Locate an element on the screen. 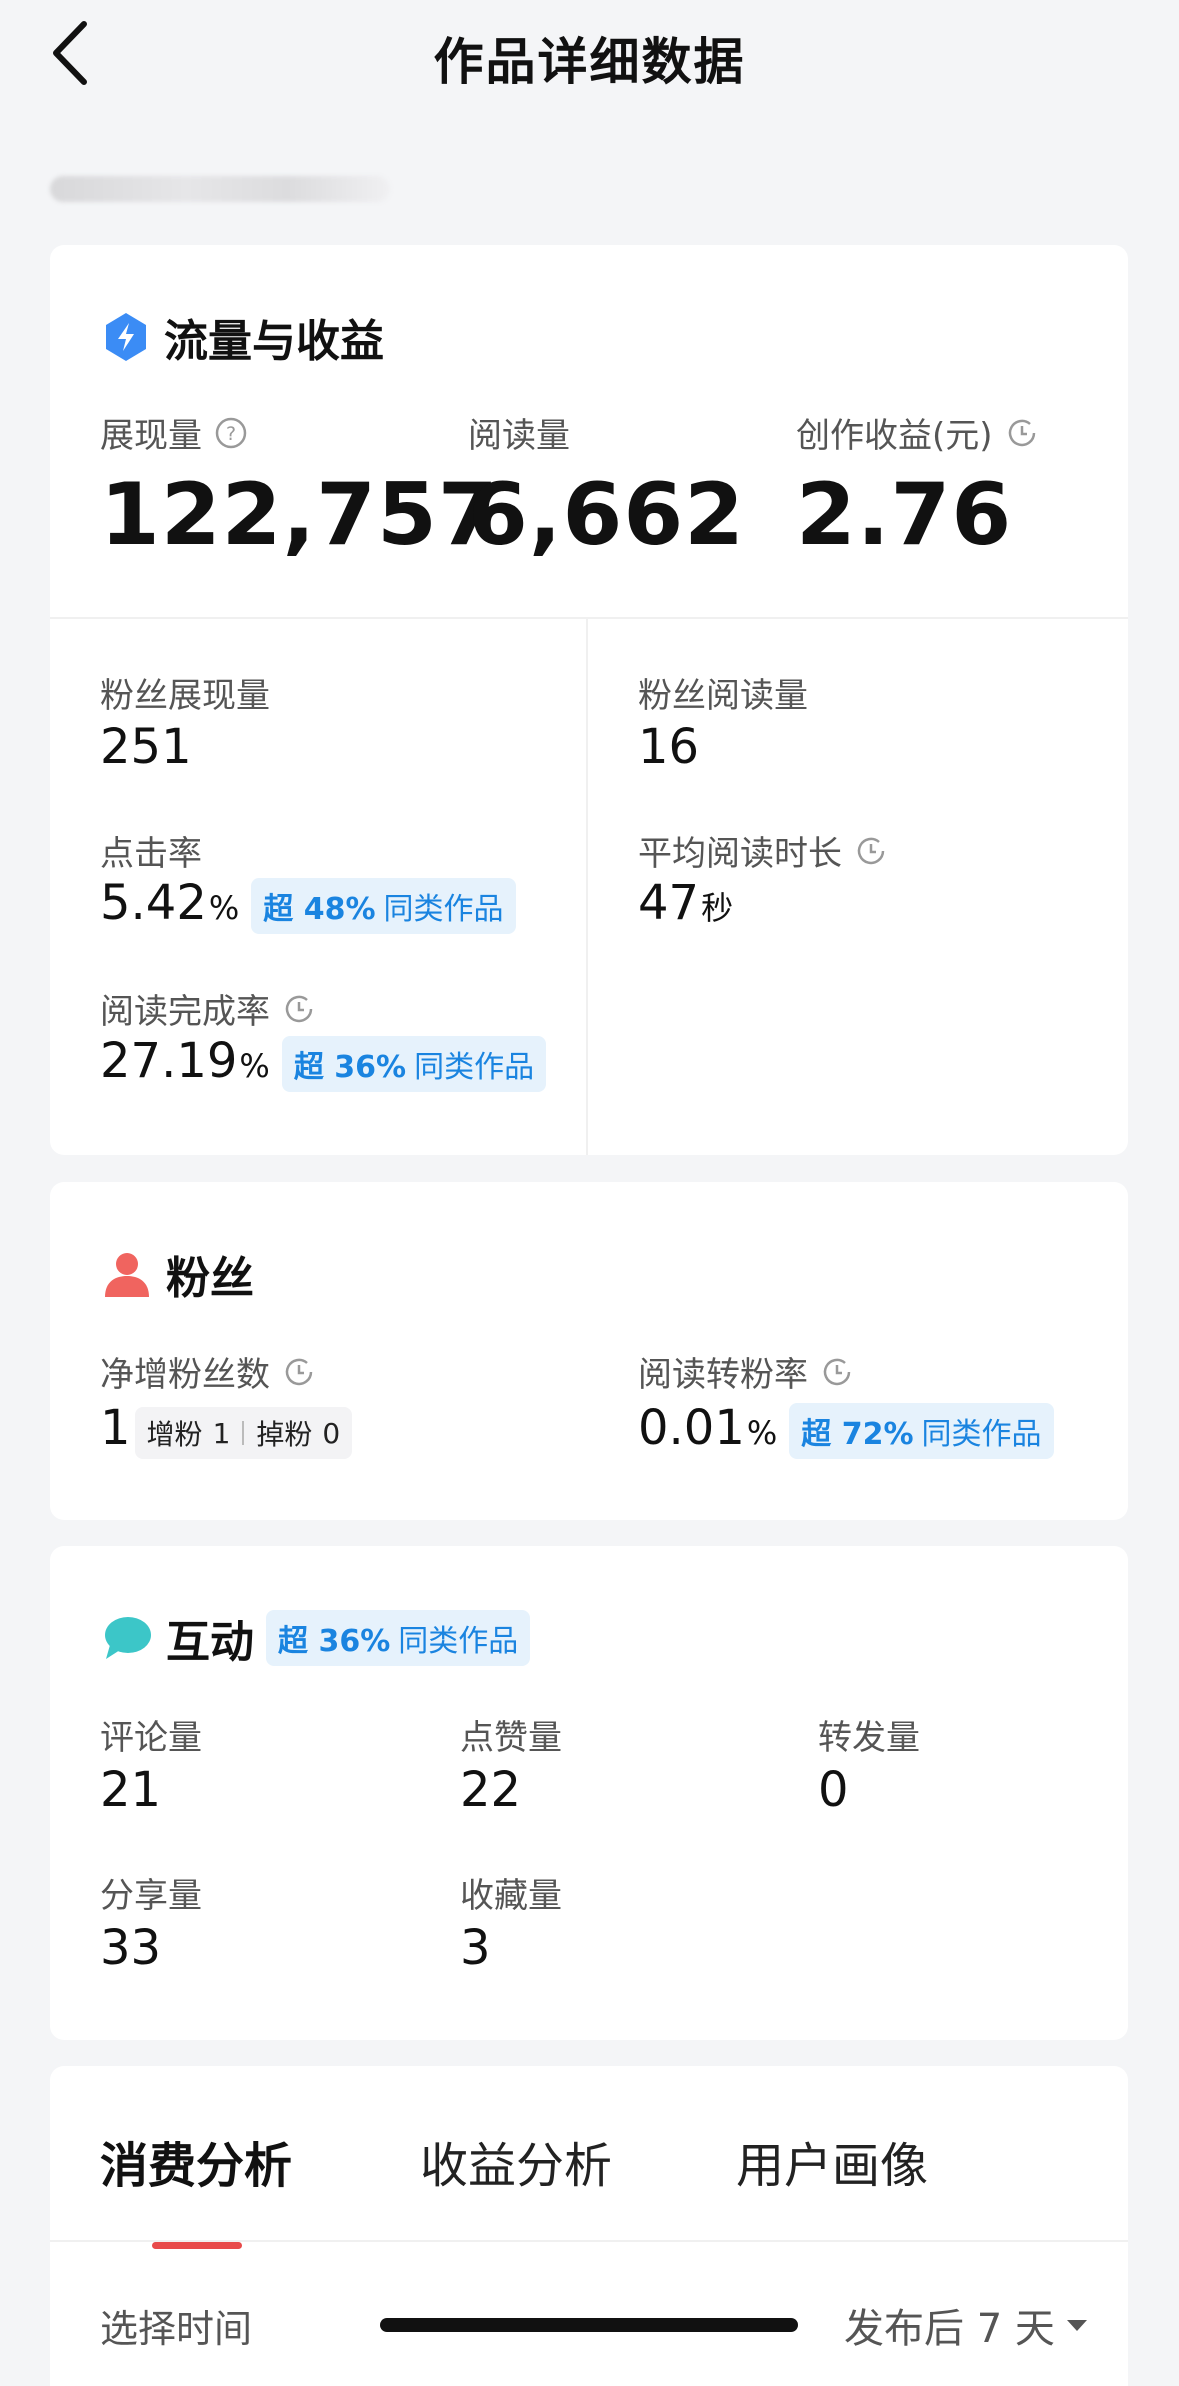 Image resolution: width=1179 pixels, height=2386 pixels. time-label: 选择时间 is located at coordinates (176, 2329).